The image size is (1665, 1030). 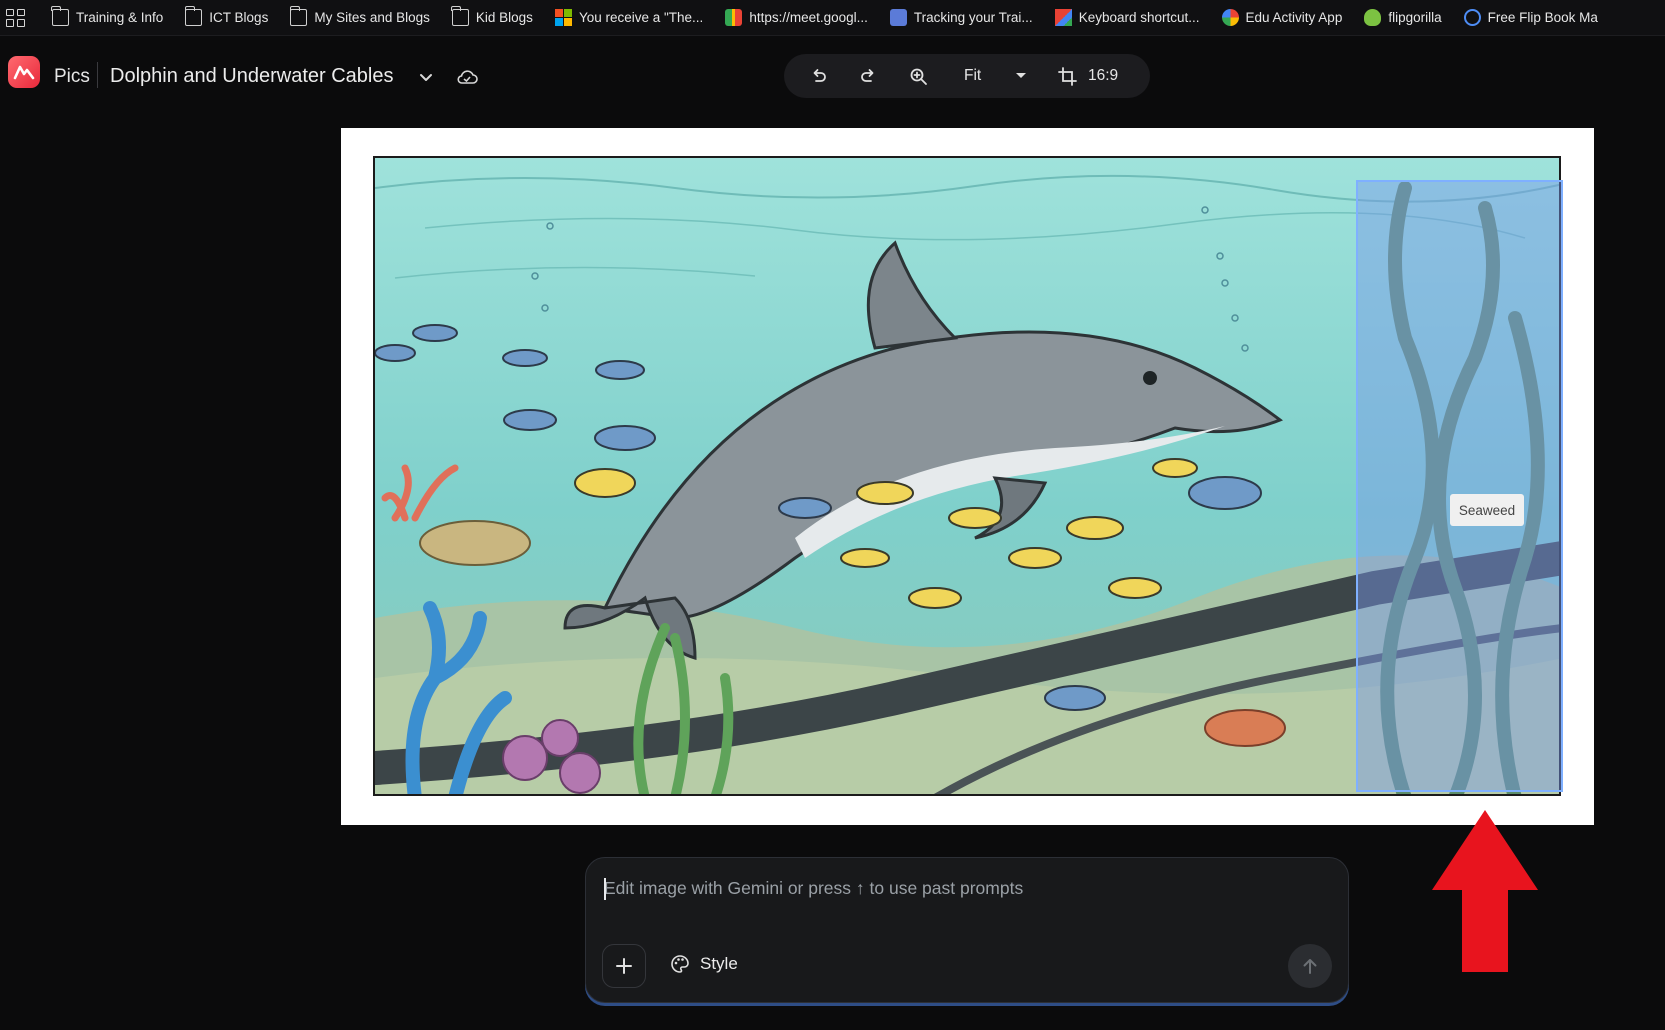 What do you see at coordinates (426, 78) in the screenshot?
I see `chevron-down-icon` at bounding box center [426, 78].